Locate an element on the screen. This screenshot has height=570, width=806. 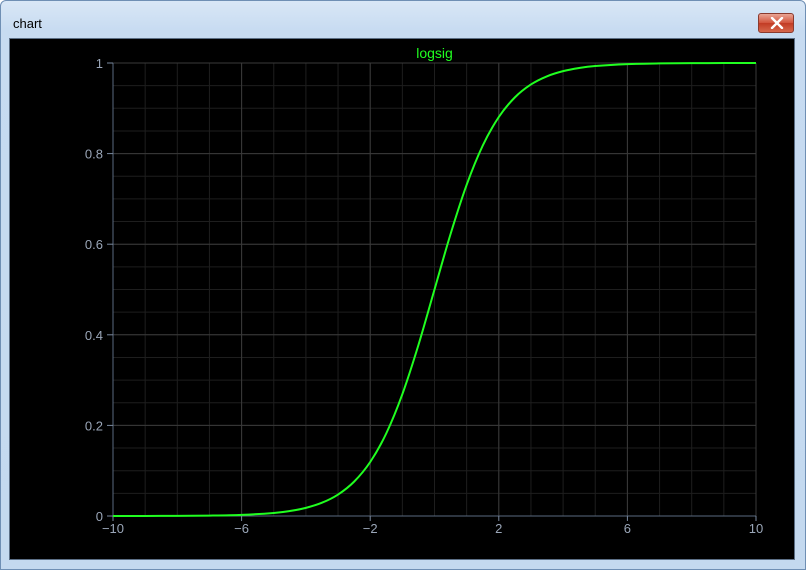
y-tick-label: 0.8 is located at coordinates (94, 154).